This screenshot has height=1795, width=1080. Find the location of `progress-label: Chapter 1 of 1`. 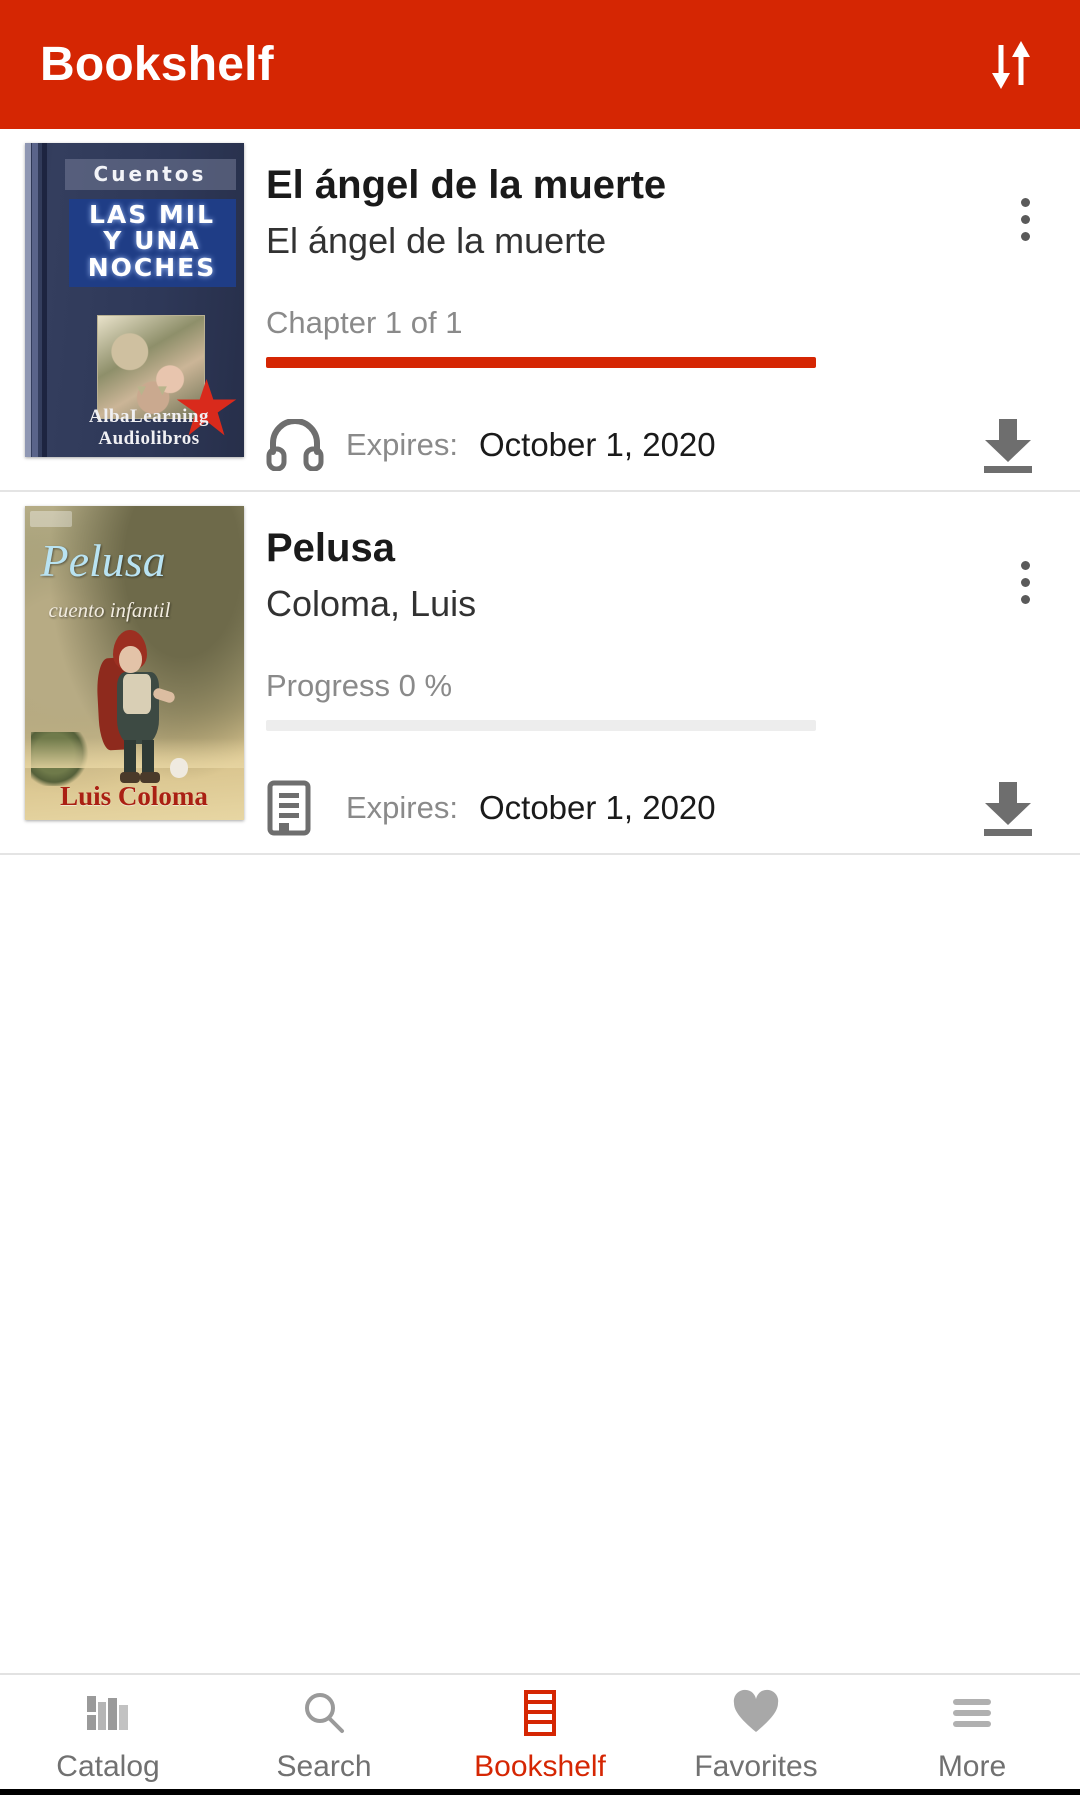

progress-label: Chapter 1 of 1 is located at coordinates (364, 322).